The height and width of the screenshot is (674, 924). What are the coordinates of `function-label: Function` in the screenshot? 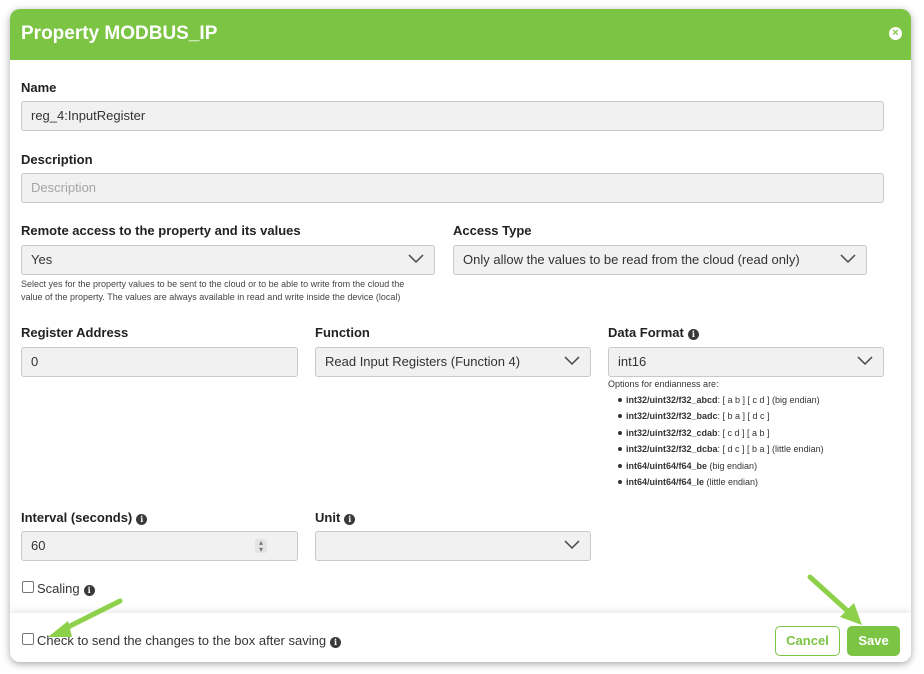 It's located at (342, 332).